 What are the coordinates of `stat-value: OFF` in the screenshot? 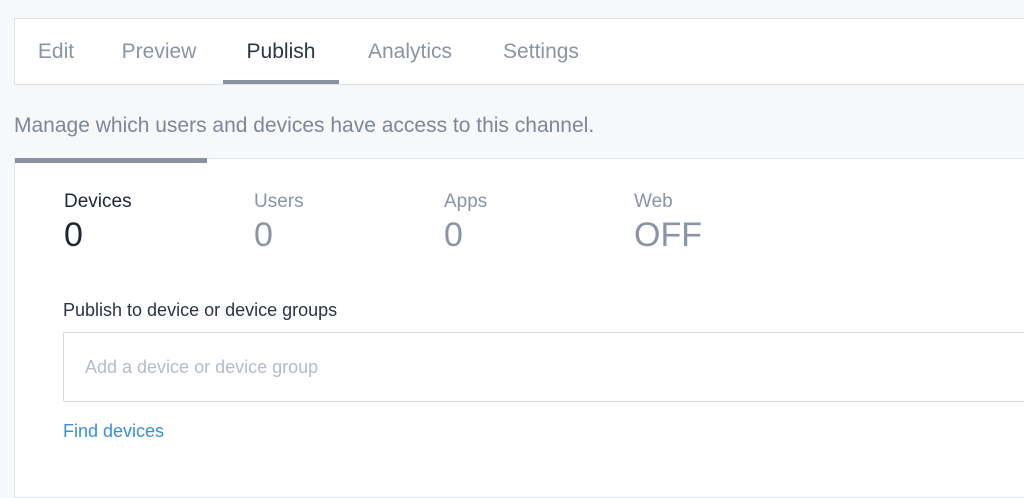 It's located at (668, 235).